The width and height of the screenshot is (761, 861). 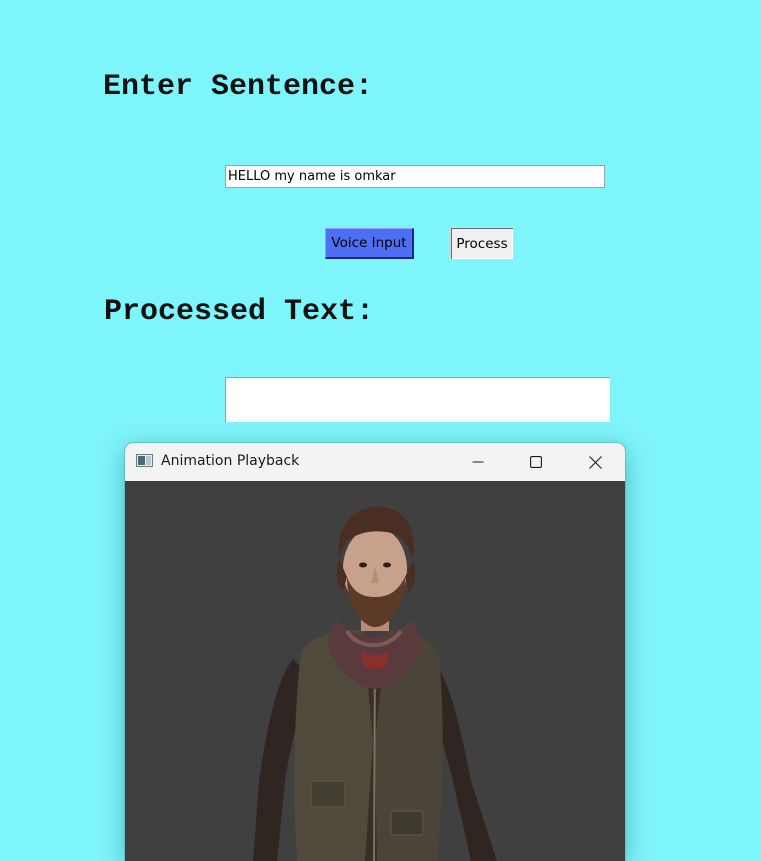 What do you see at coordinates (144, 460) in the screenshot?
I see `app-window-icon` at bounding box center [144, 460].